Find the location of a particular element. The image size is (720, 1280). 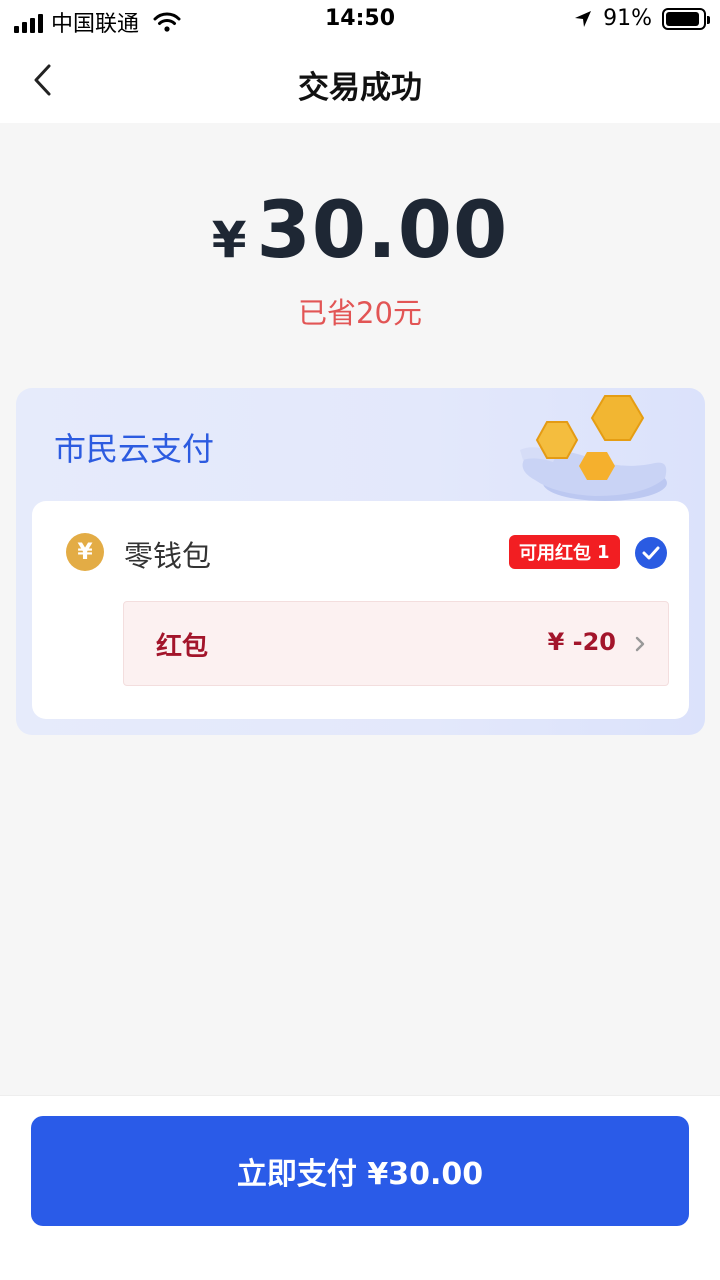

battery-icon is located at coordinates (686, 18).